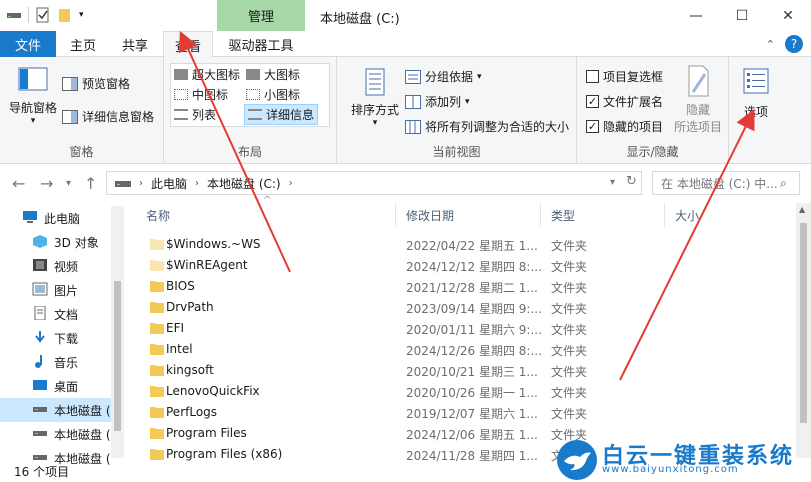 This screenshot has width=811, height=482. Describe the element at coordinates (273, 74) in the screenshot. I see `layout-large-icons: 大图标` at that location.